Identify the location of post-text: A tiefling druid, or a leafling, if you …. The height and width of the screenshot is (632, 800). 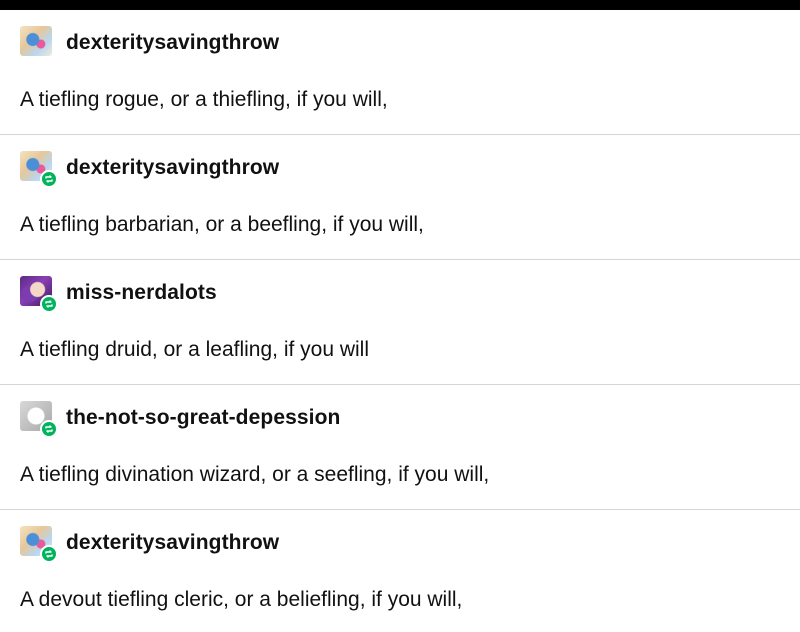
(195, 349).